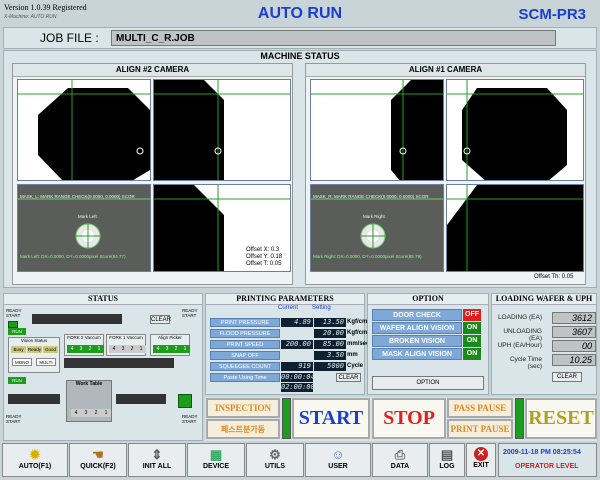 This screenshot has height=480, width=600. Describe the element at coordinates (447, 460) in the screenshot. I see `log-button: ▤ LOG` at that location.